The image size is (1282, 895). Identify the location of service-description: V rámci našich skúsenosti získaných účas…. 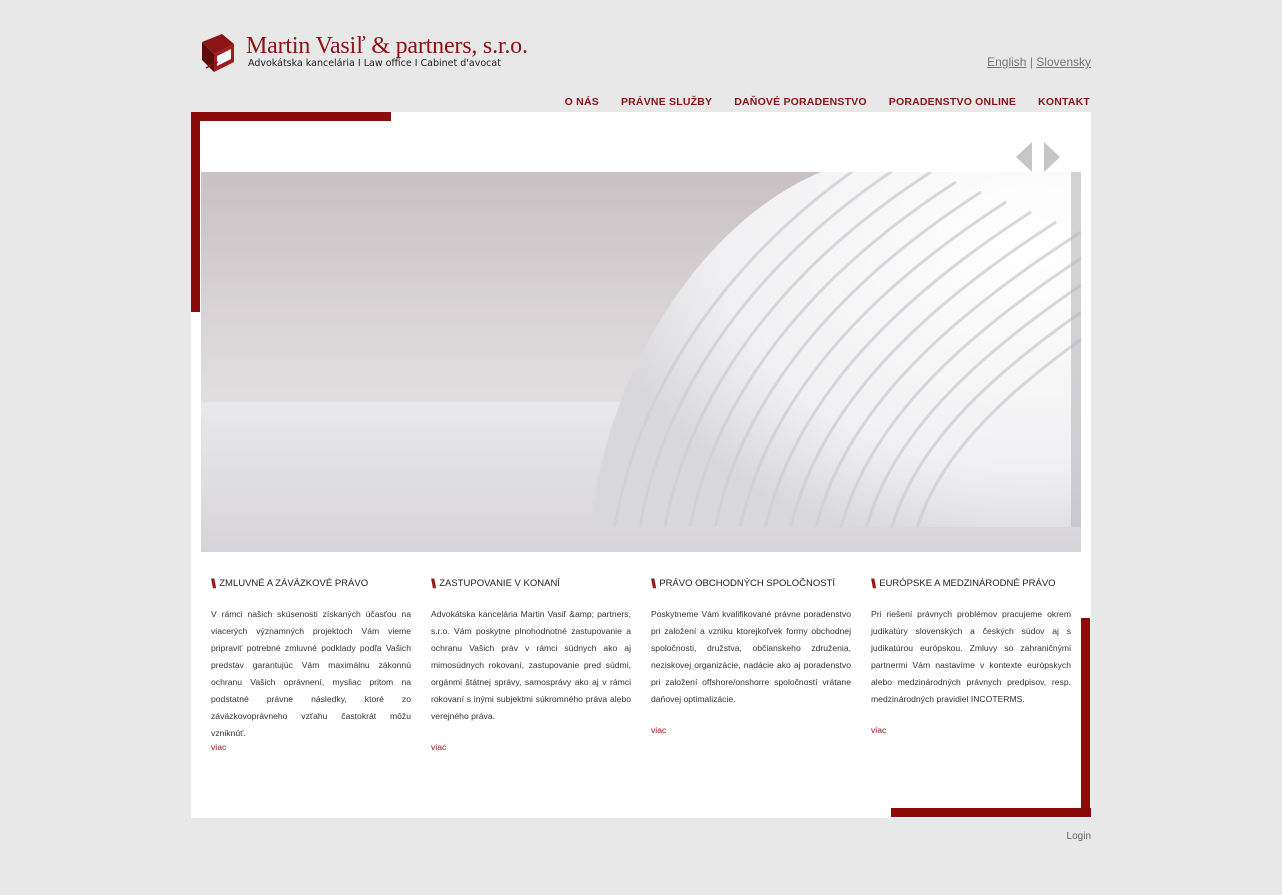
(311, 673).